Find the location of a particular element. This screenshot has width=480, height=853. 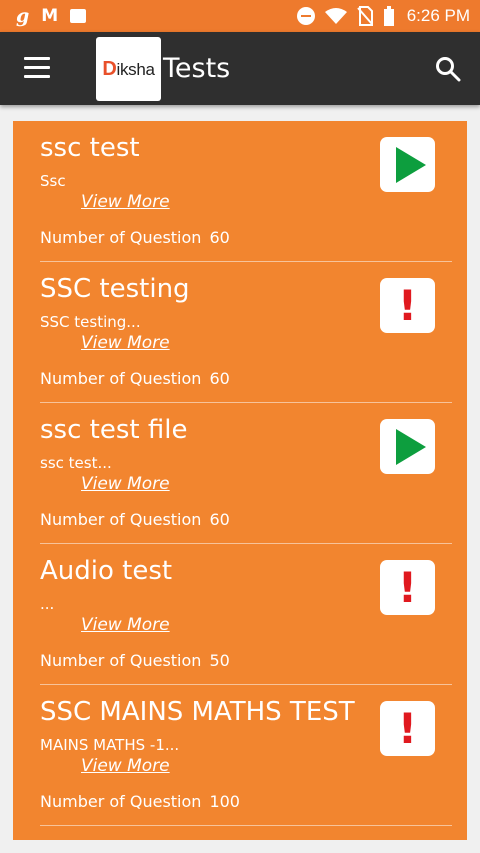

dnd-icon is located at coordinates (305, 16).